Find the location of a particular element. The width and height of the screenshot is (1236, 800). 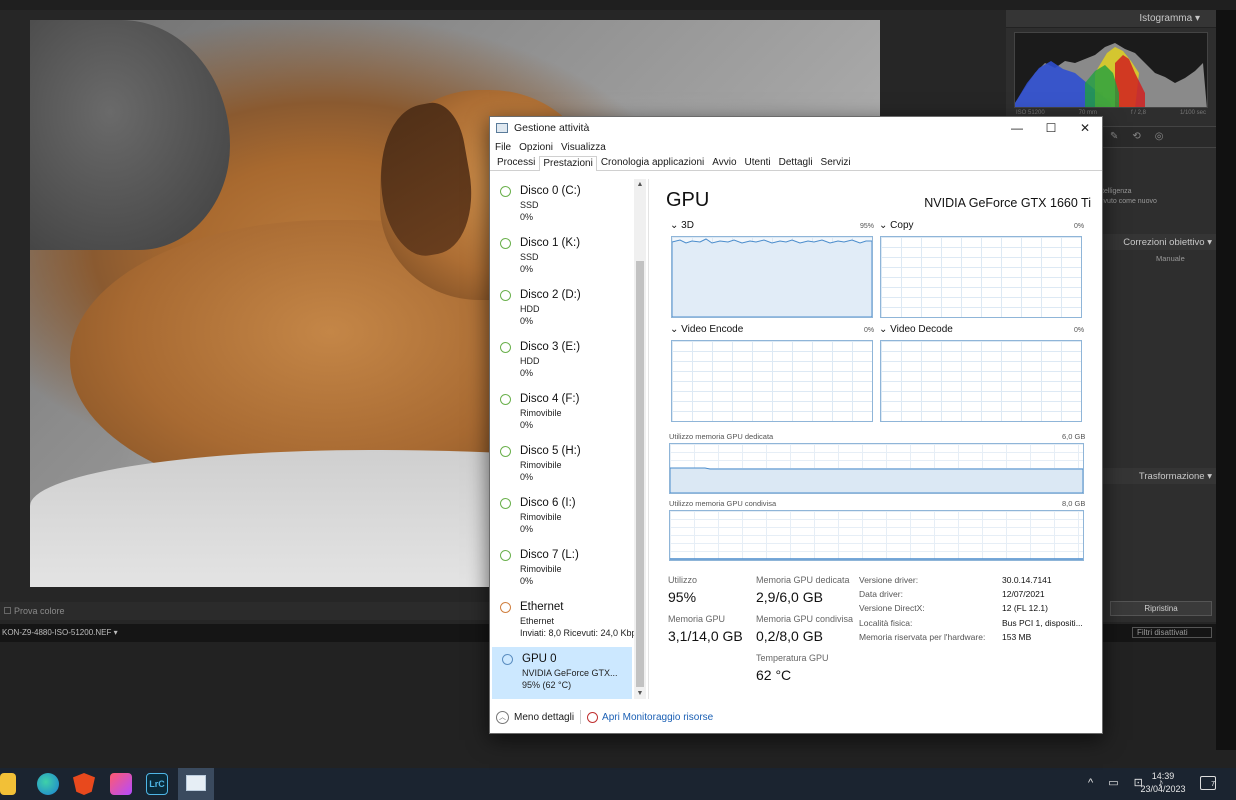

title-bar: Gestione attività — ☐ ✕ is located at coordinates (796, 128).